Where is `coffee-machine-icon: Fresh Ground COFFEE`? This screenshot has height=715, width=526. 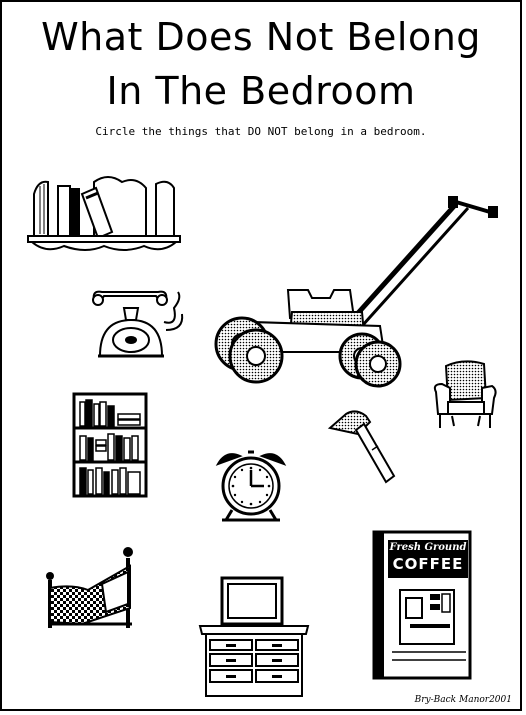 coffee-machine-icon: Fresh Ground COFFEE is located at coordinates (422, 605).